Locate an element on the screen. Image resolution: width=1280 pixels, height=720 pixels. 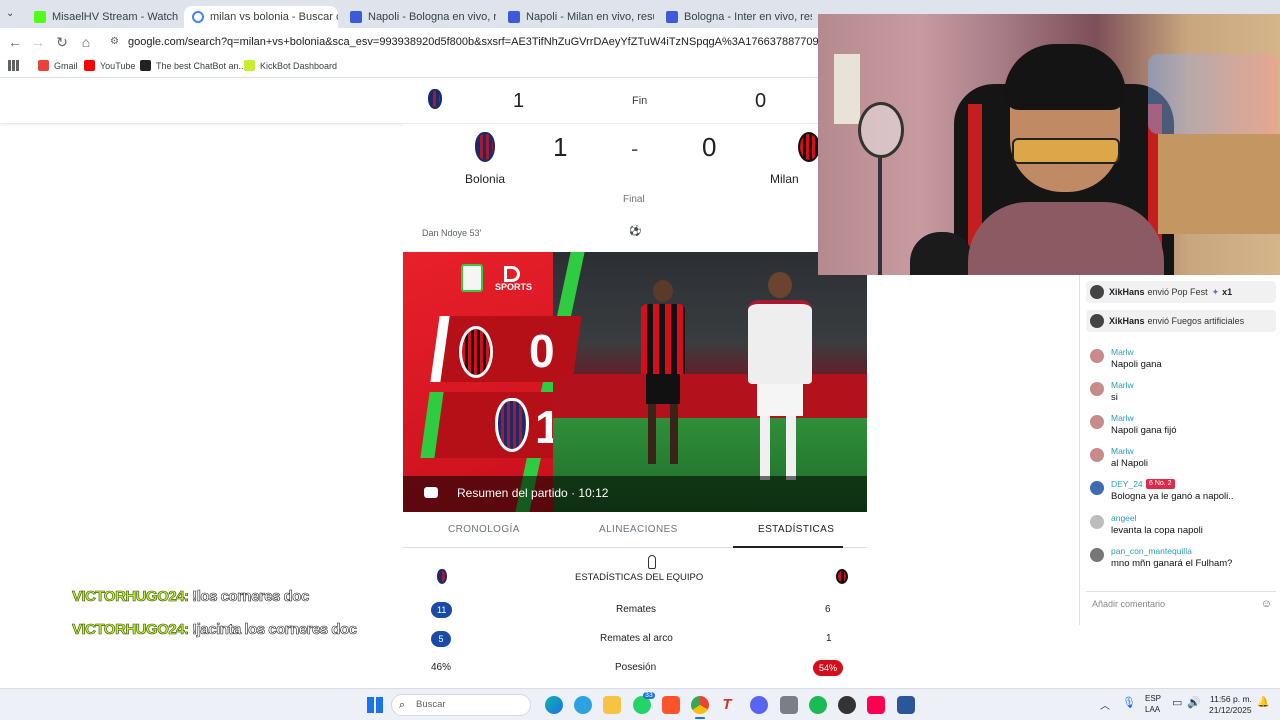
youtube-play-icon is located at coordinates (431, 492).